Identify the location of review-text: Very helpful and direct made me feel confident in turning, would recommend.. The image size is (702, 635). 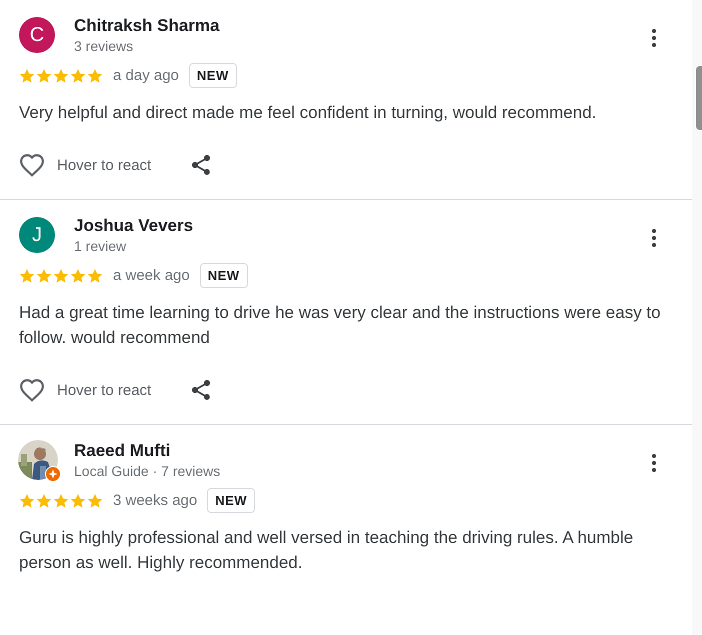
(308, 113).